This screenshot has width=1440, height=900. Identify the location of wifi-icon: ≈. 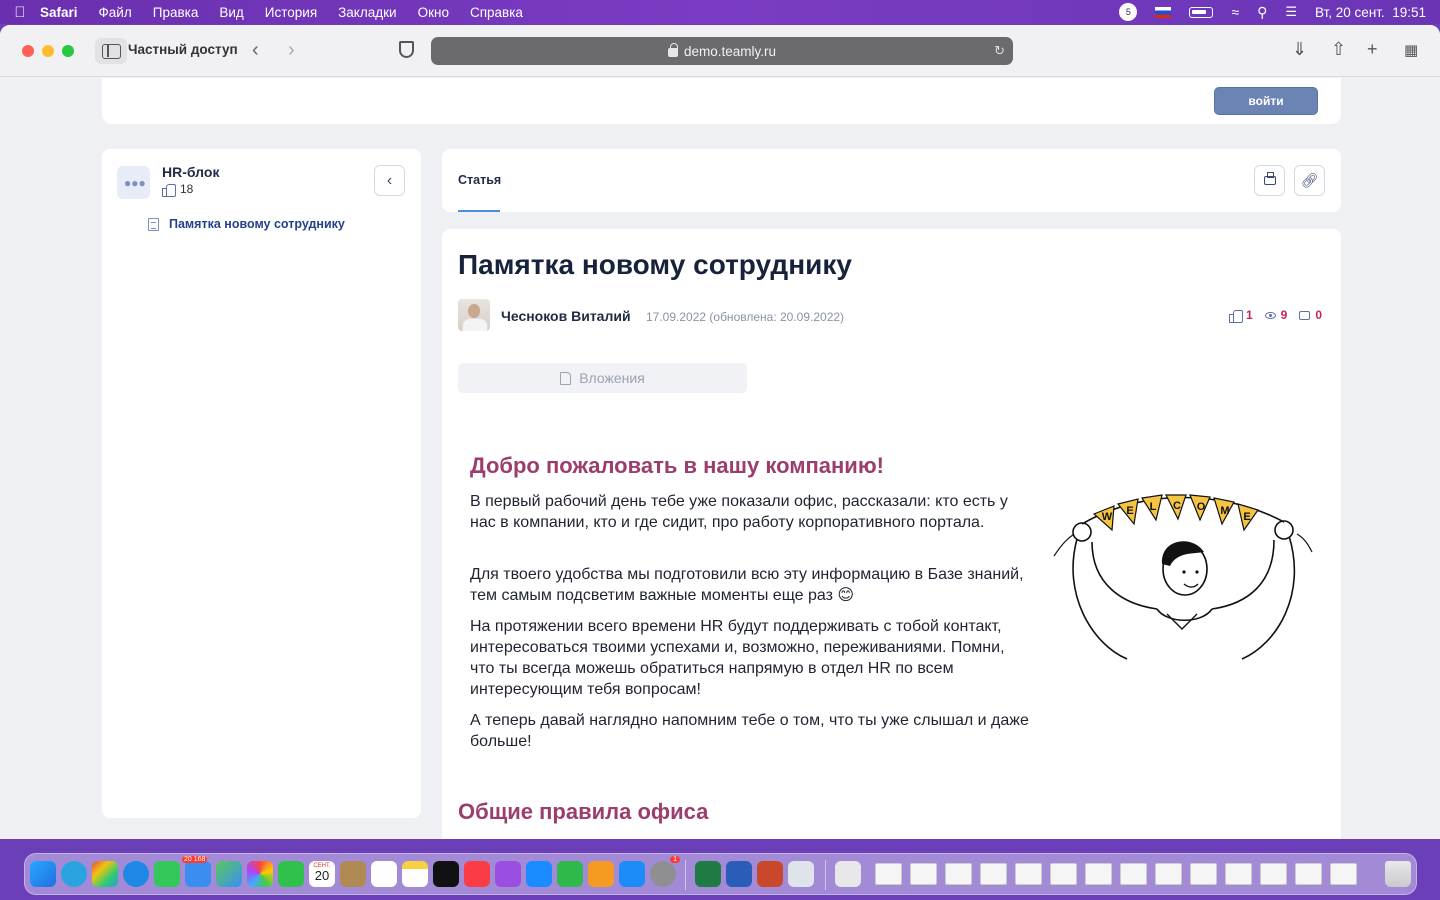
(1235, 12).